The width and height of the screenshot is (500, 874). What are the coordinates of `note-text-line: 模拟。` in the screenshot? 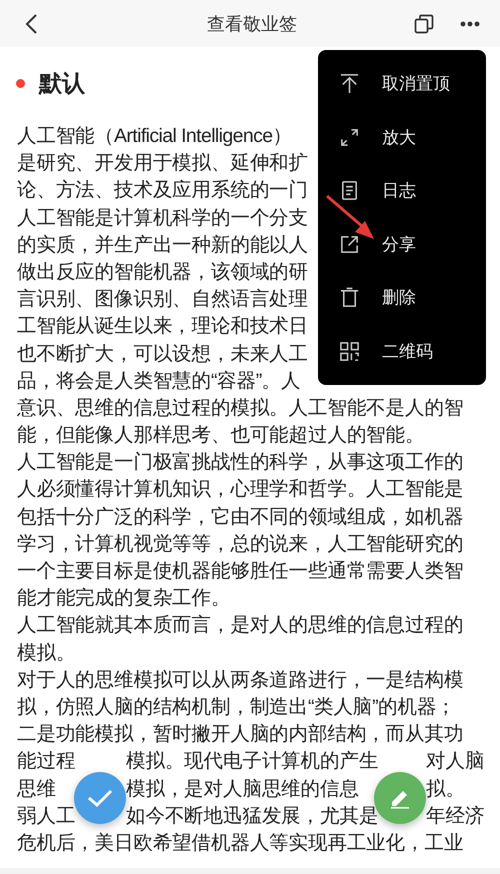 It's located at (46, 653).